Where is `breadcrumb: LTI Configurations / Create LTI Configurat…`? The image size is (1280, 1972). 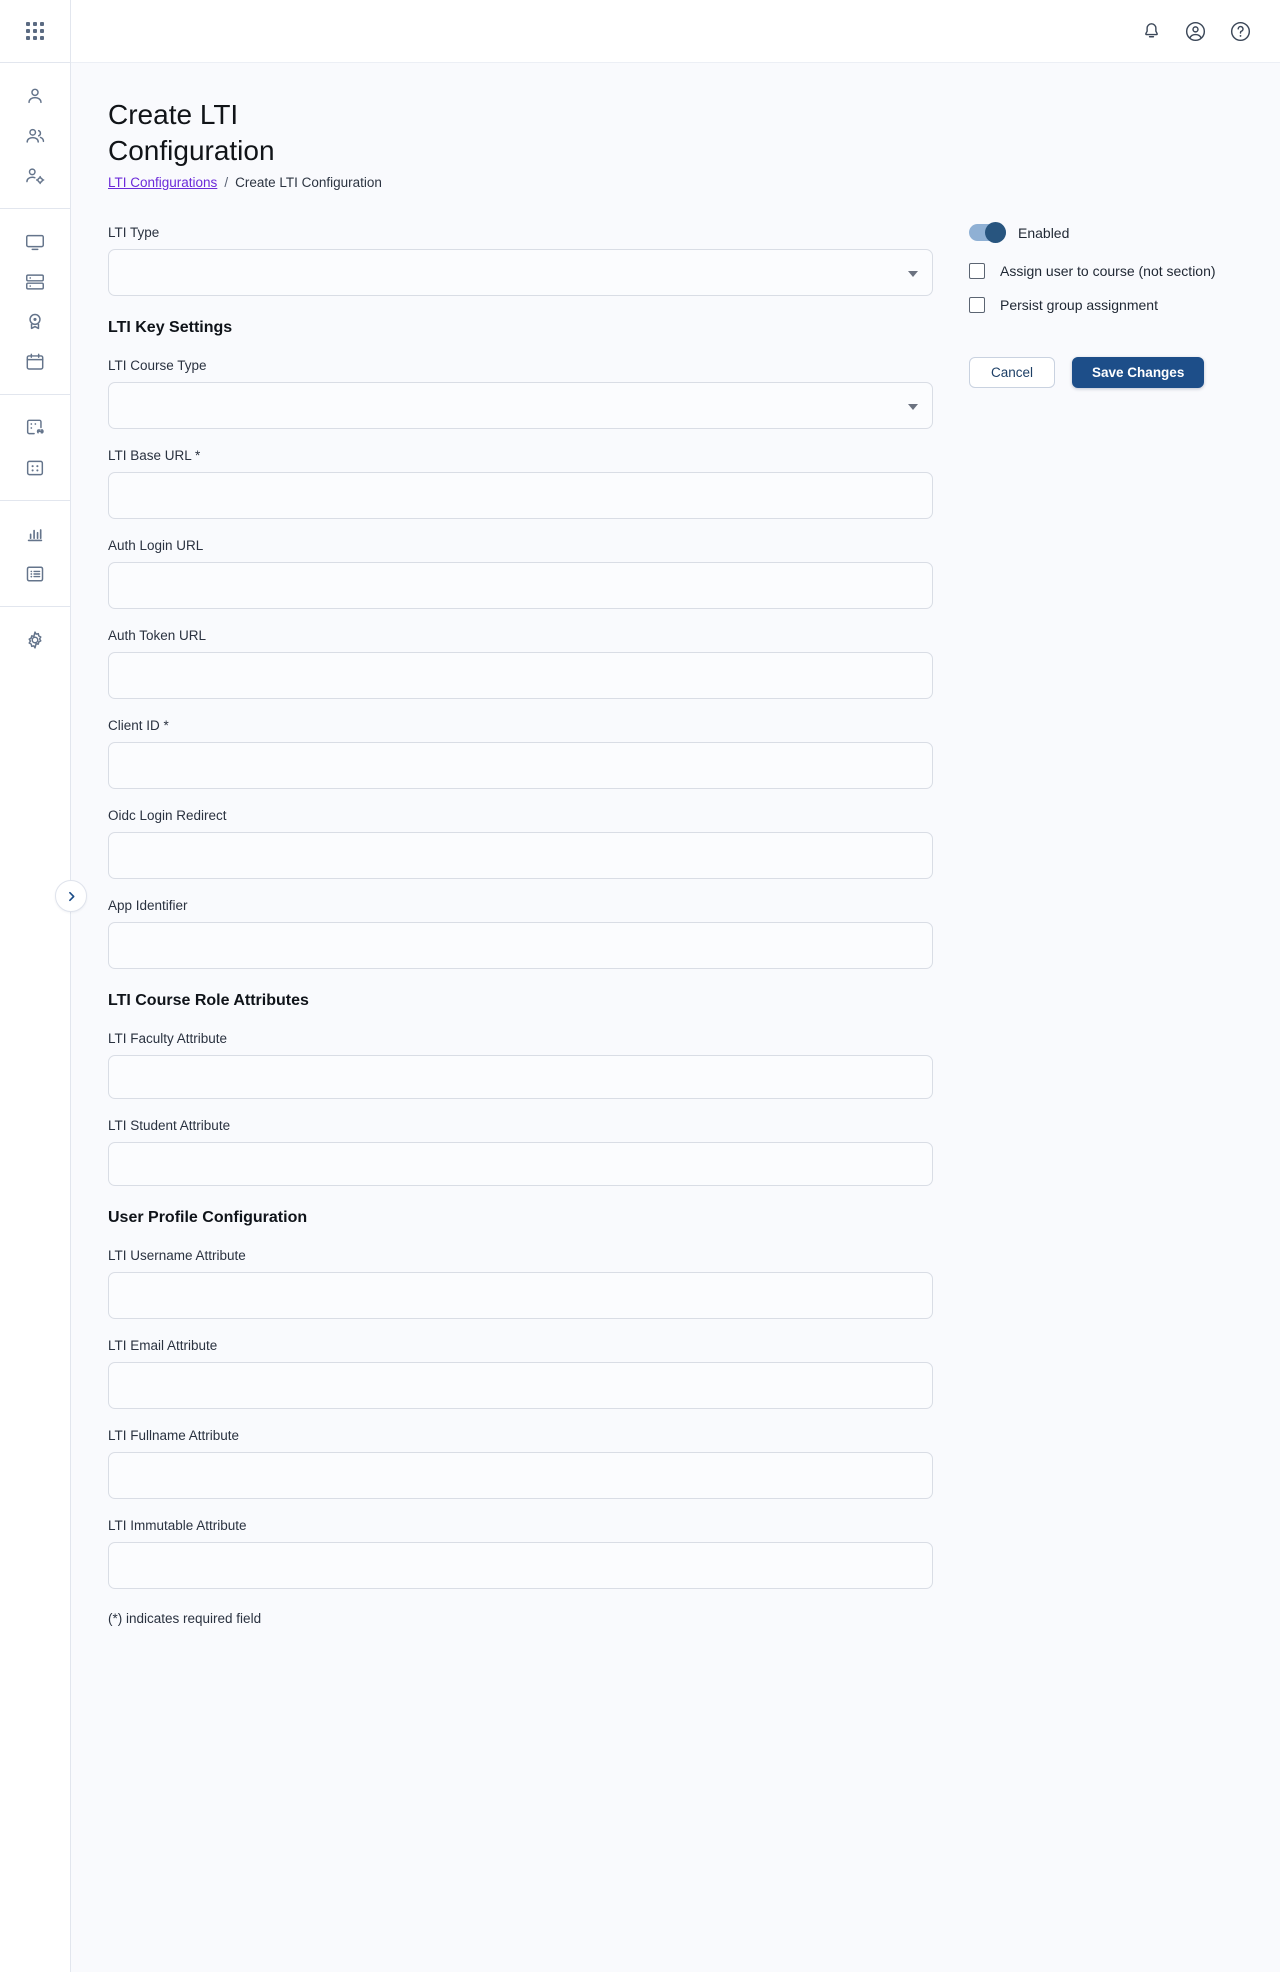 breadcrumb: LTI Configurations / Create LTI Configurat… is located at coordinates (678, 182).